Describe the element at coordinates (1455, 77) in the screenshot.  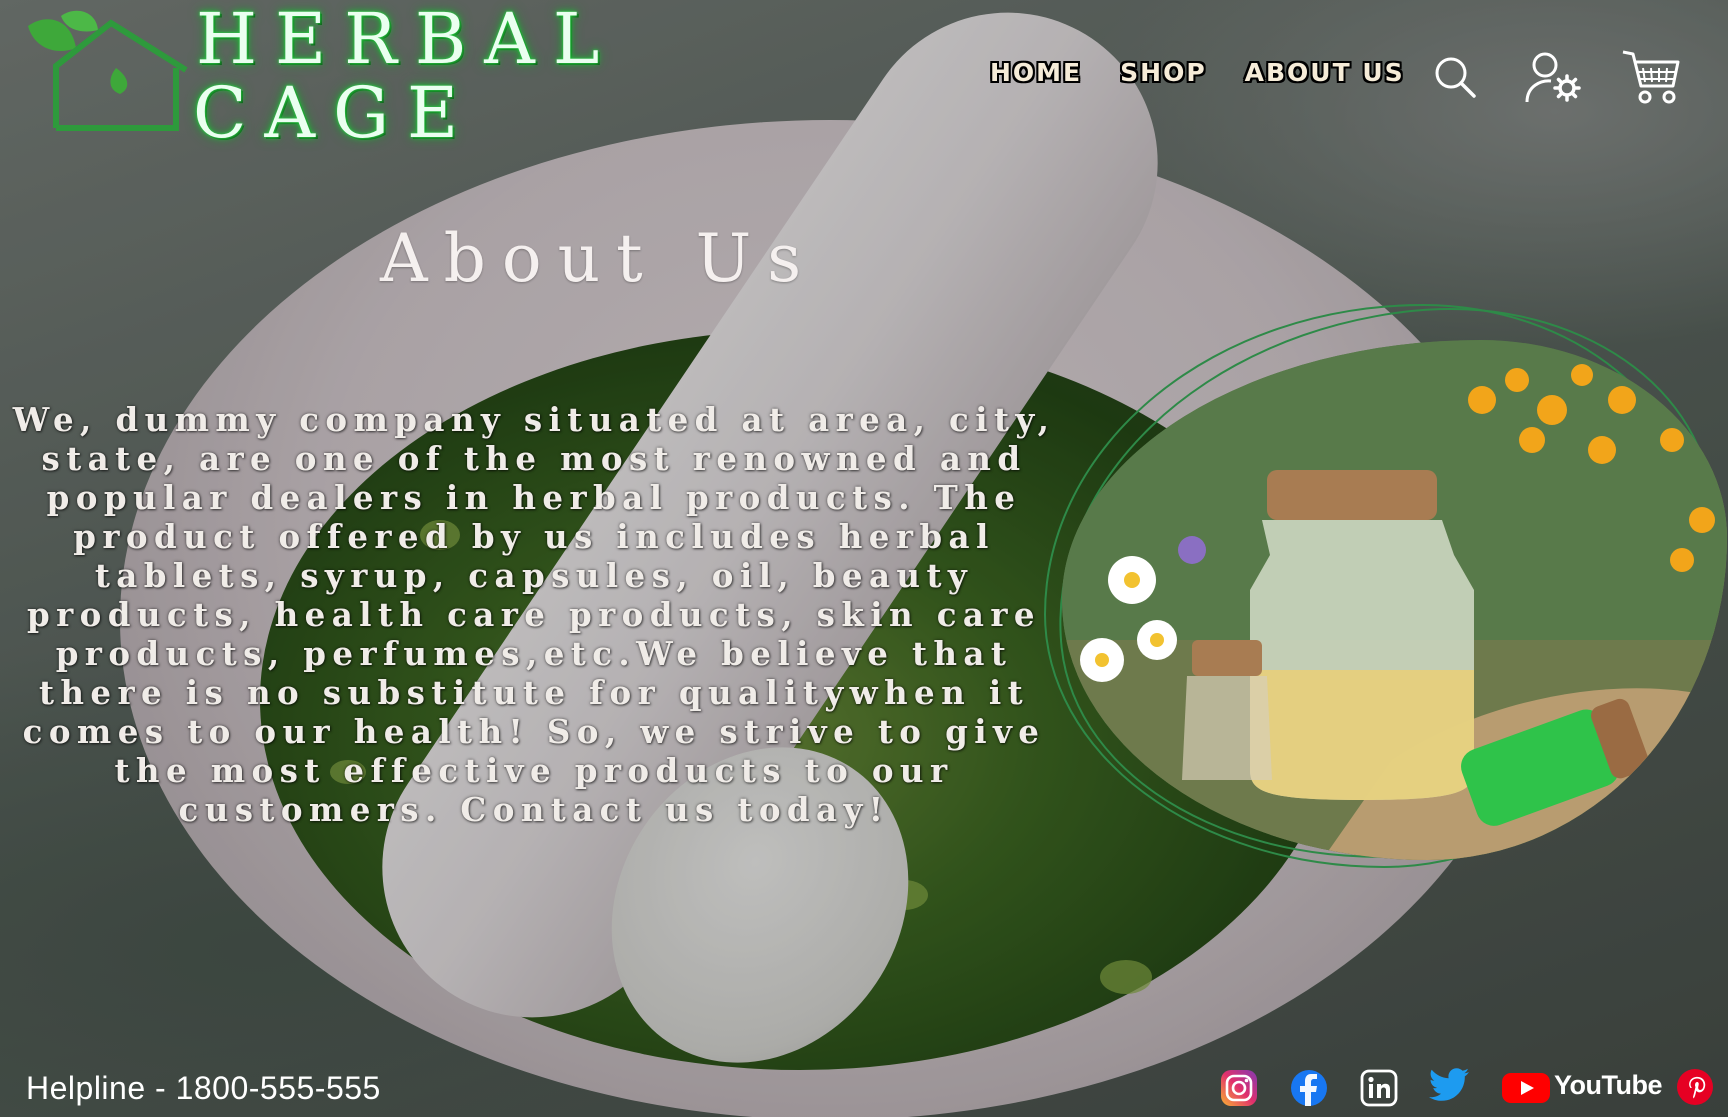
I see `search-icon` at that location.